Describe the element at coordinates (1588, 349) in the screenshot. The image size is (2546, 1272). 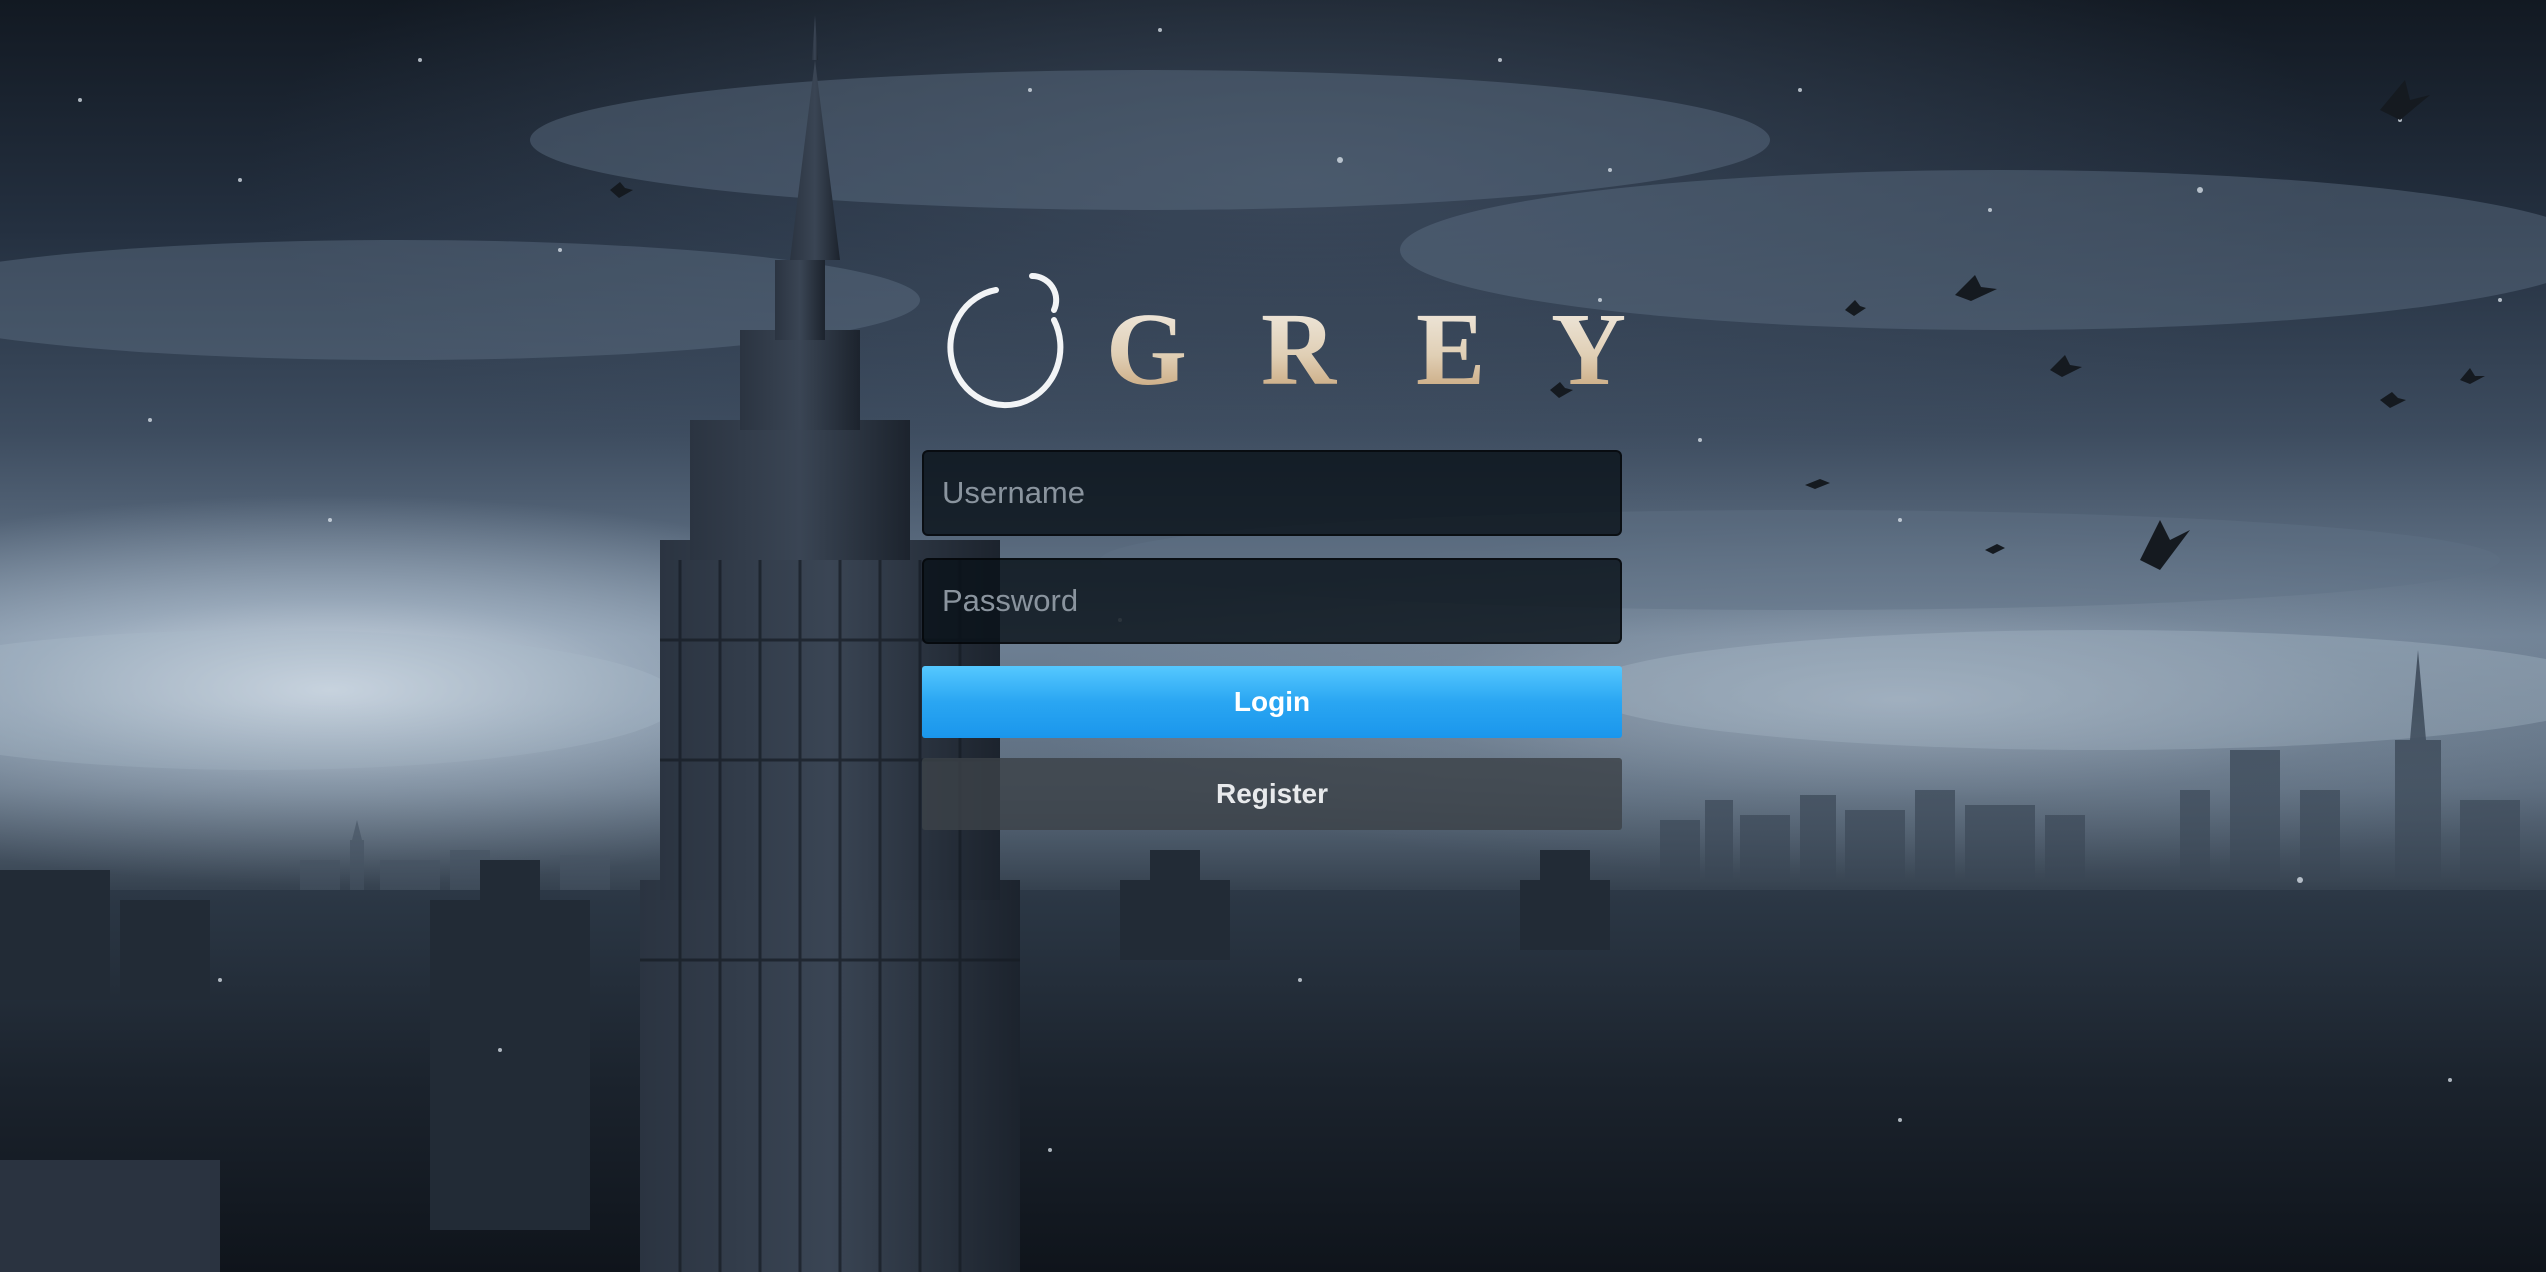
I see `svg-text: Y` at that location.